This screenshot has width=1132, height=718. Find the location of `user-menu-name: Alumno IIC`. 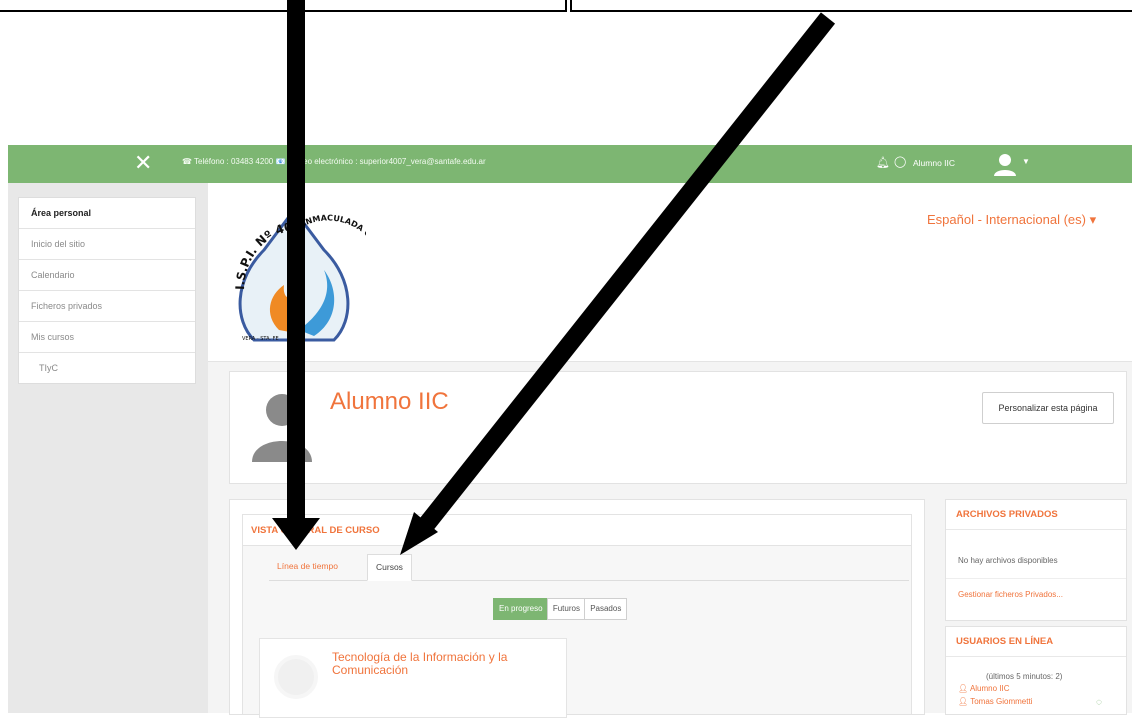

user-menu-name: Alumno IIC is located at coordinates (934, 163).